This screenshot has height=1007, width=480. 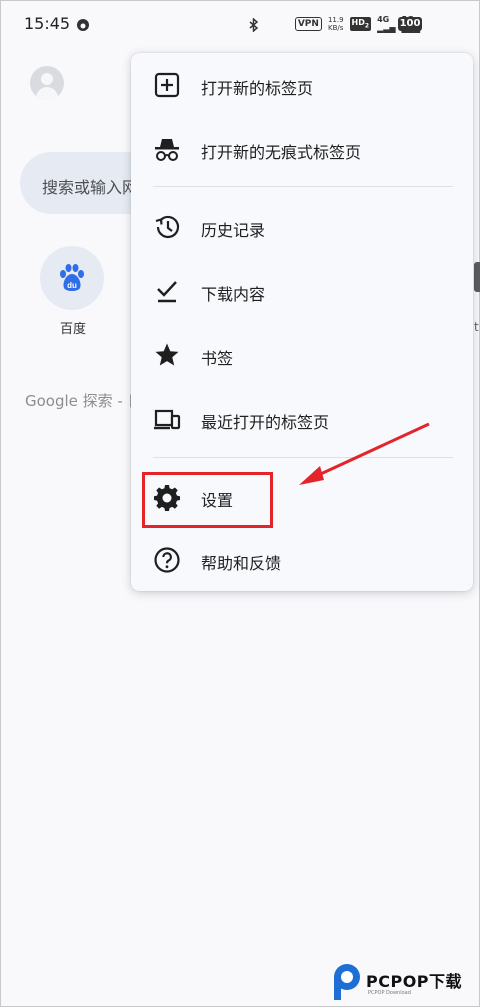 What do you see at coordinates (360, 24) in the screenshot?
I see `hd-badge: HD2` at bounding box center [360, 24].